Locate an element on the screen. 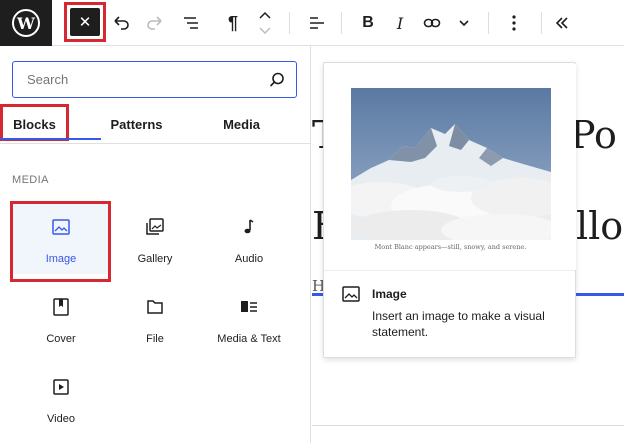 The height and width of the screenshot is (443, 624). list-view-icon is located at coordinates (191, 23).